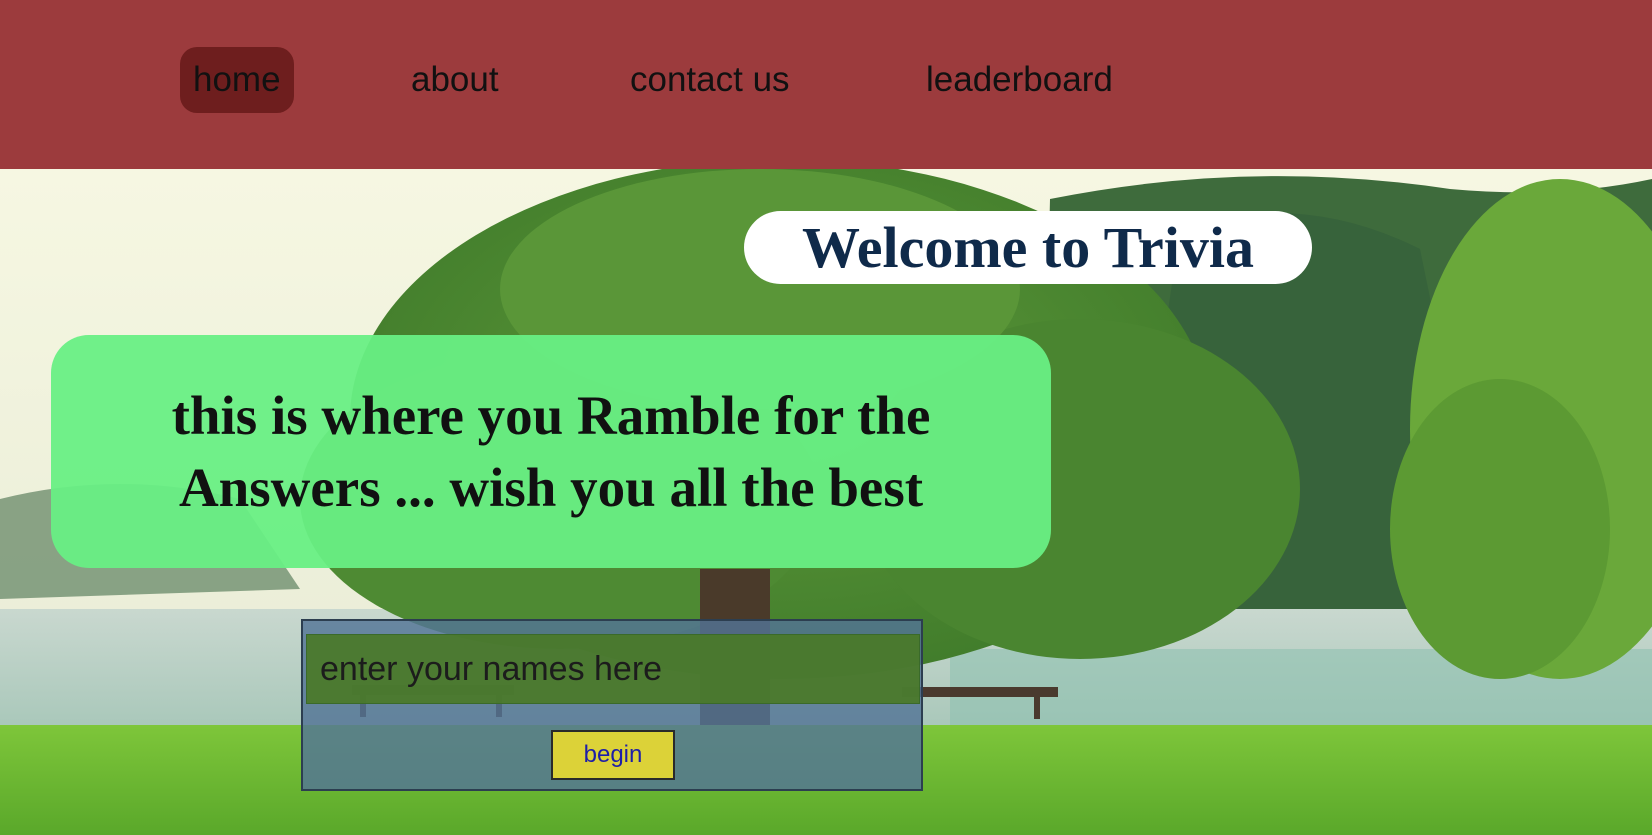  I want to click on nav-item-contact-us: contact us, so click(710, 80).